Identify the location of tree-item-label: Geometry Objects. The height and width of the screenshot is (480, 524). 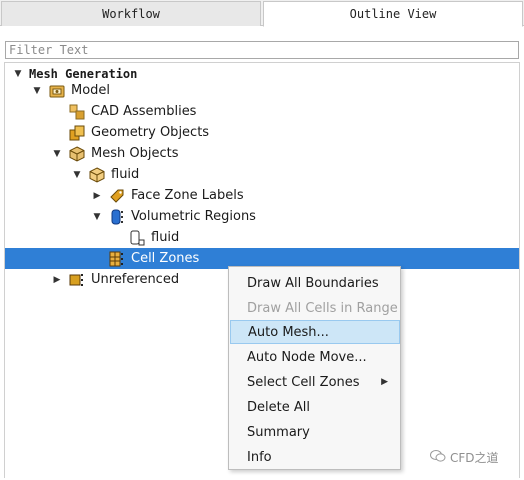
(150, 132).